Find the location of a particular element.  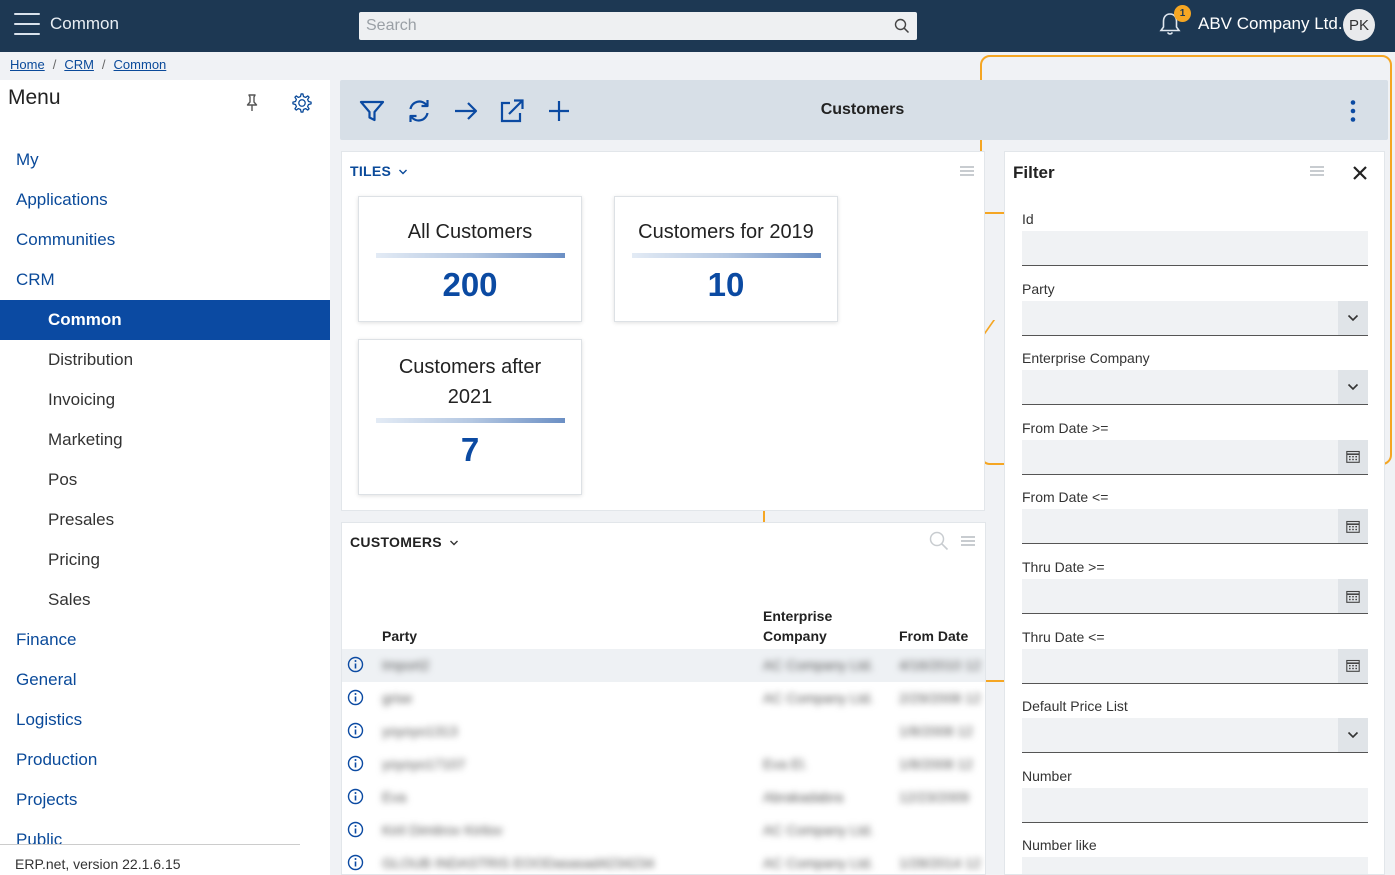

filter-label-from-date: From Date <= is located at coordinates (1065, 497).